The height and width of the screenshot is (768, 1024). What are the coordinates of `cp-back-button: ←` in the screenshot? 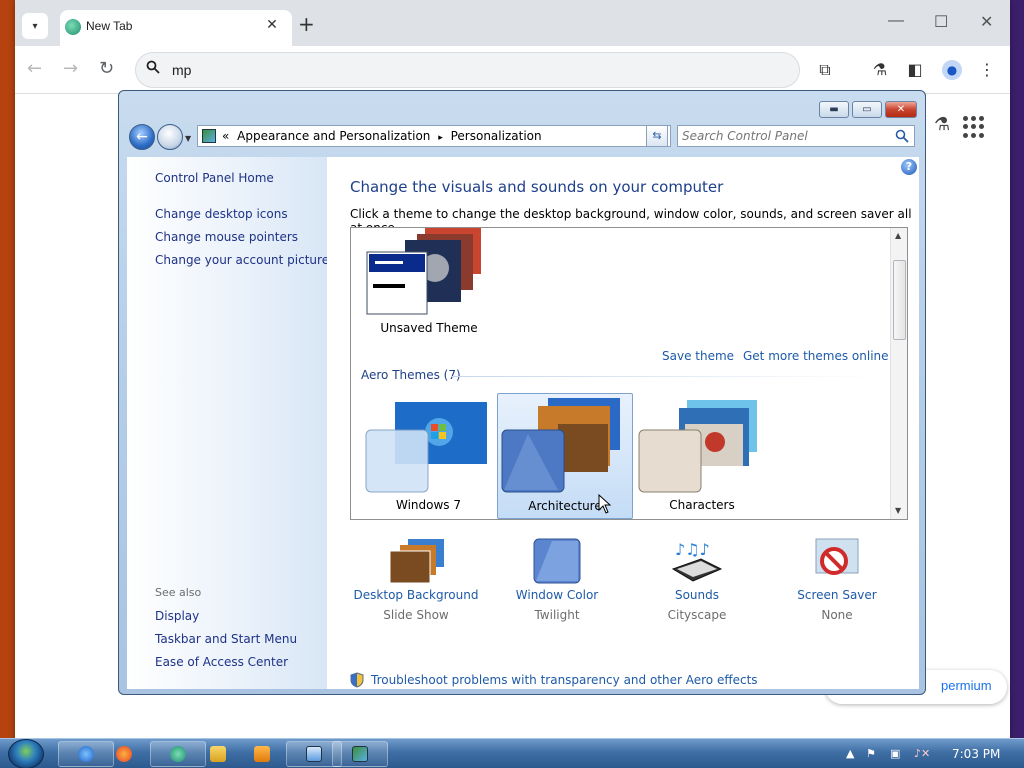 It's located at (142, 137).